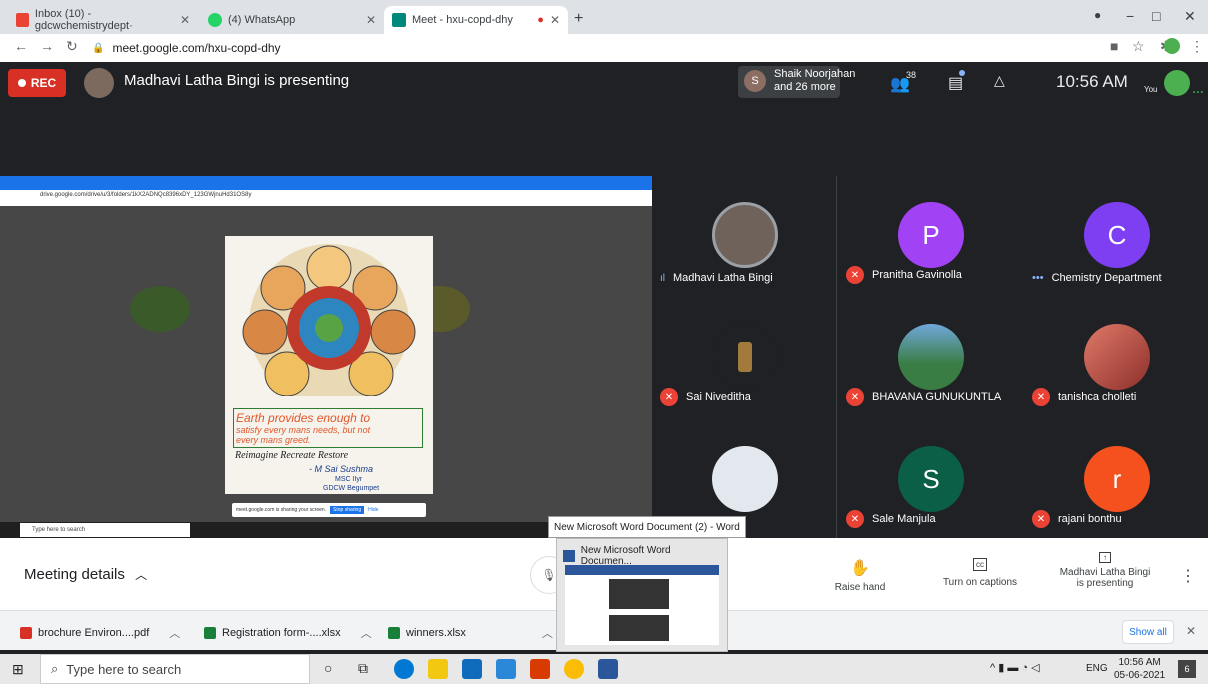 This screenshot has width=1208, height=684. I want to click on star-icon: ☆, so click(1138, 46).